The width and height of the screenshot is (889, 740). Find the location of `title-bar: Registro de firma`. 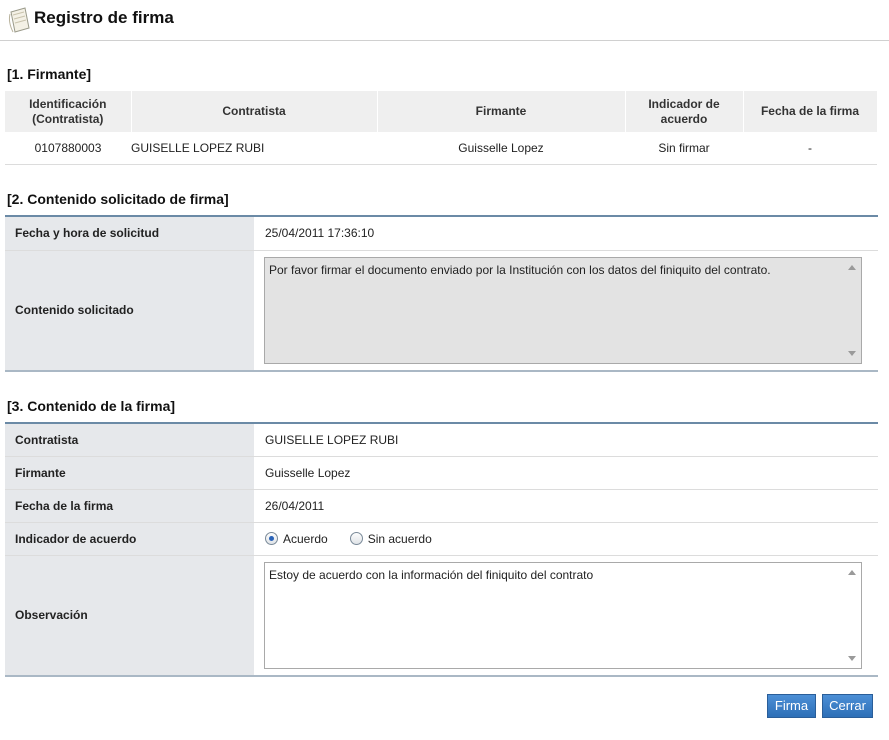

title-bar: Registro de firma is located at coordinates (444, 20).